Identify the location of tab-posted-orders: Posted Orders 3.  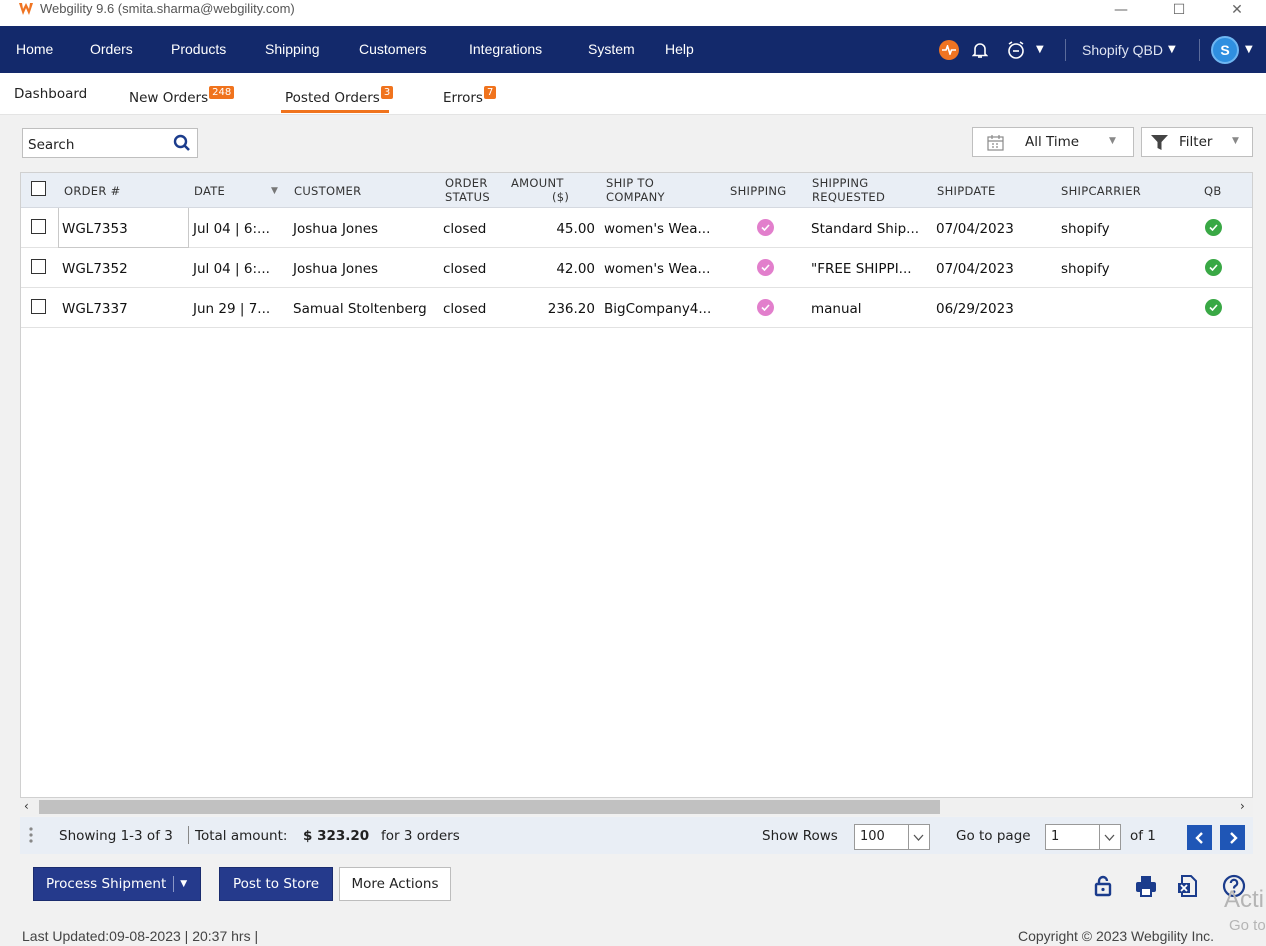
(339, 96).